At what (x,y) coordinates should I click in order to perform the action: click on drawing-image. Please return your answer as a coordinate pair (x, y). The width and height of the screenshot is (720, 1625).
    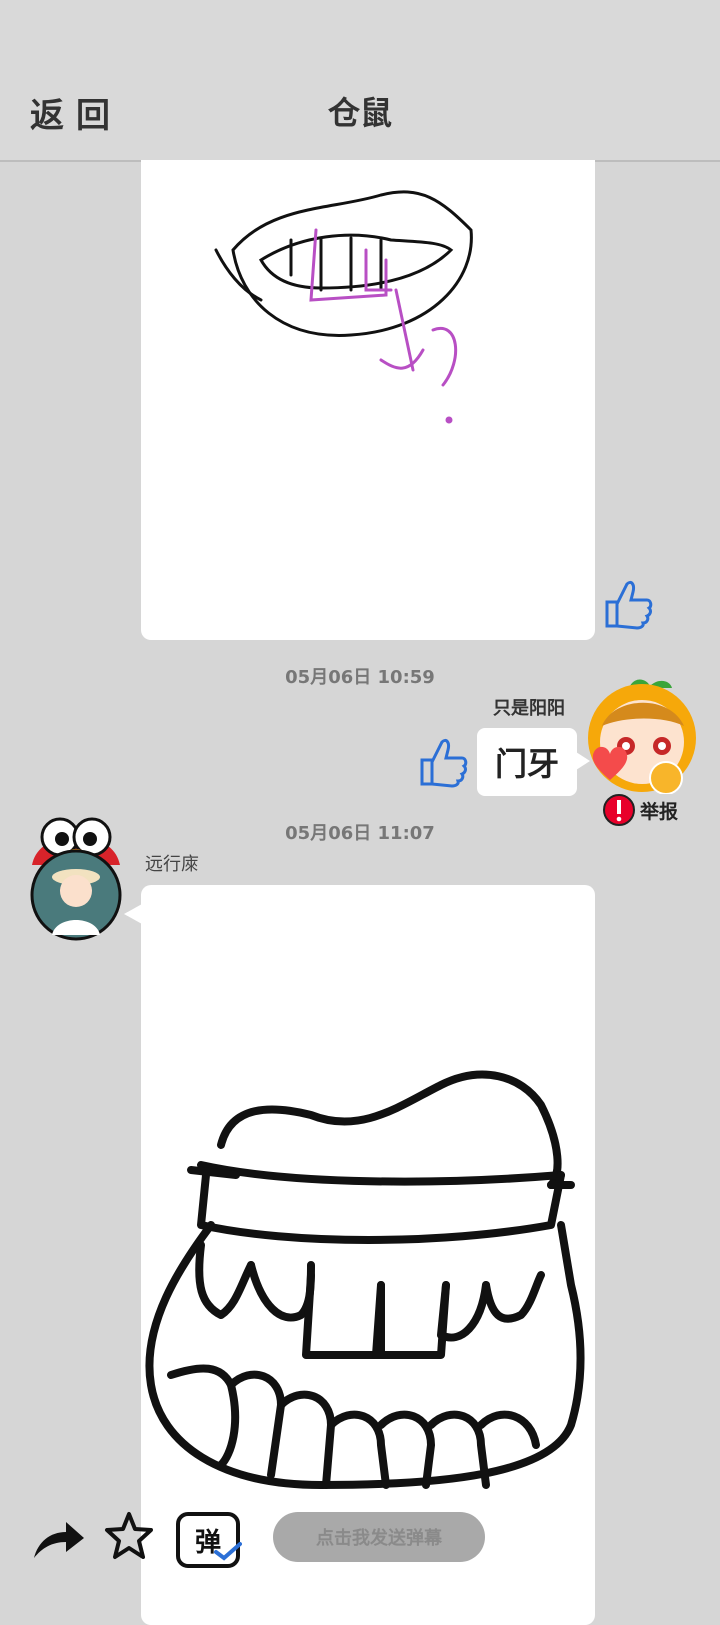
    Looking at the image, I should click on (343, 307).